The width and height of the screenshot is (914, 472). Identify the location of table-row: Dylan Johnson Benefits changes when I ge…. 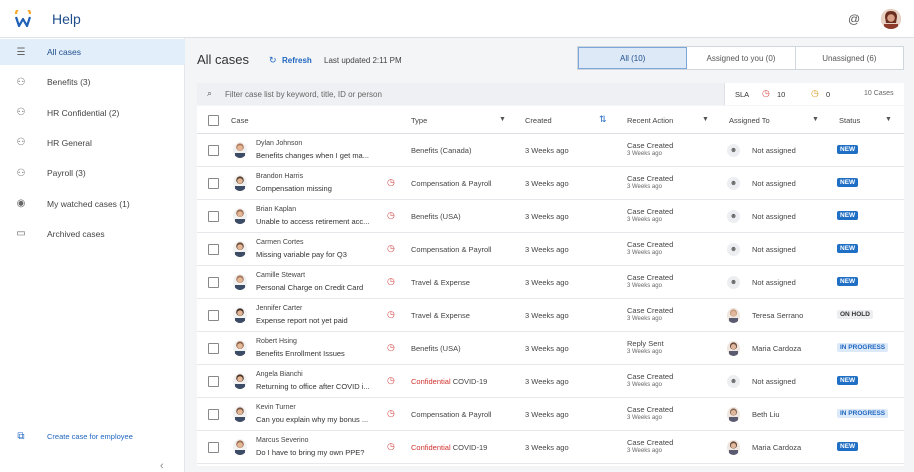
(550, 150).